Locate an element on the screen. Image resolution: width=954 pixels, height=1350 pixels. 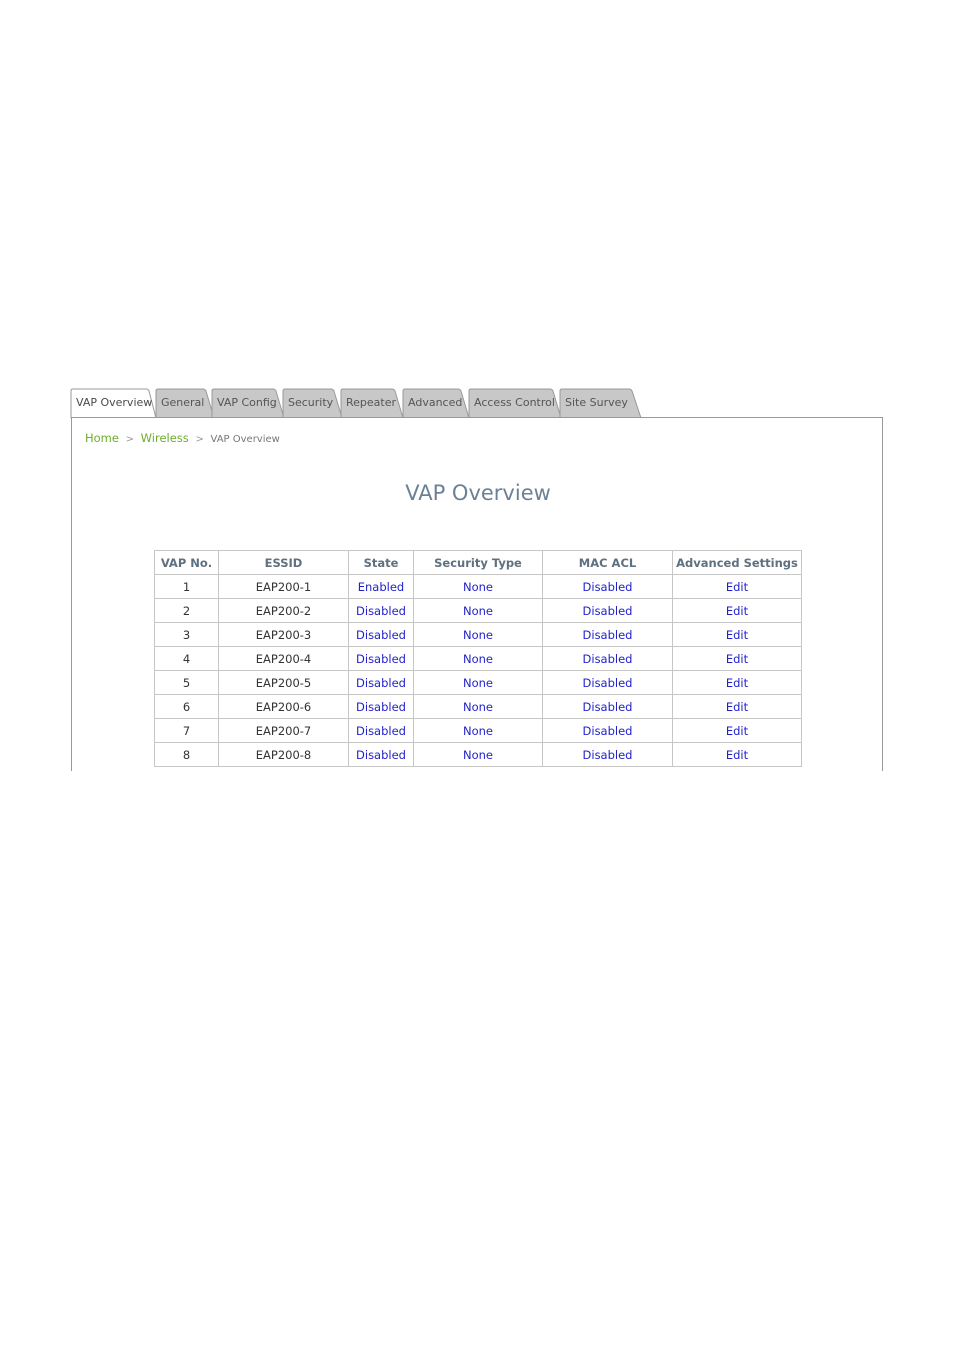
breadcrumb-home-link: Home is located at coordinates (102, 438).